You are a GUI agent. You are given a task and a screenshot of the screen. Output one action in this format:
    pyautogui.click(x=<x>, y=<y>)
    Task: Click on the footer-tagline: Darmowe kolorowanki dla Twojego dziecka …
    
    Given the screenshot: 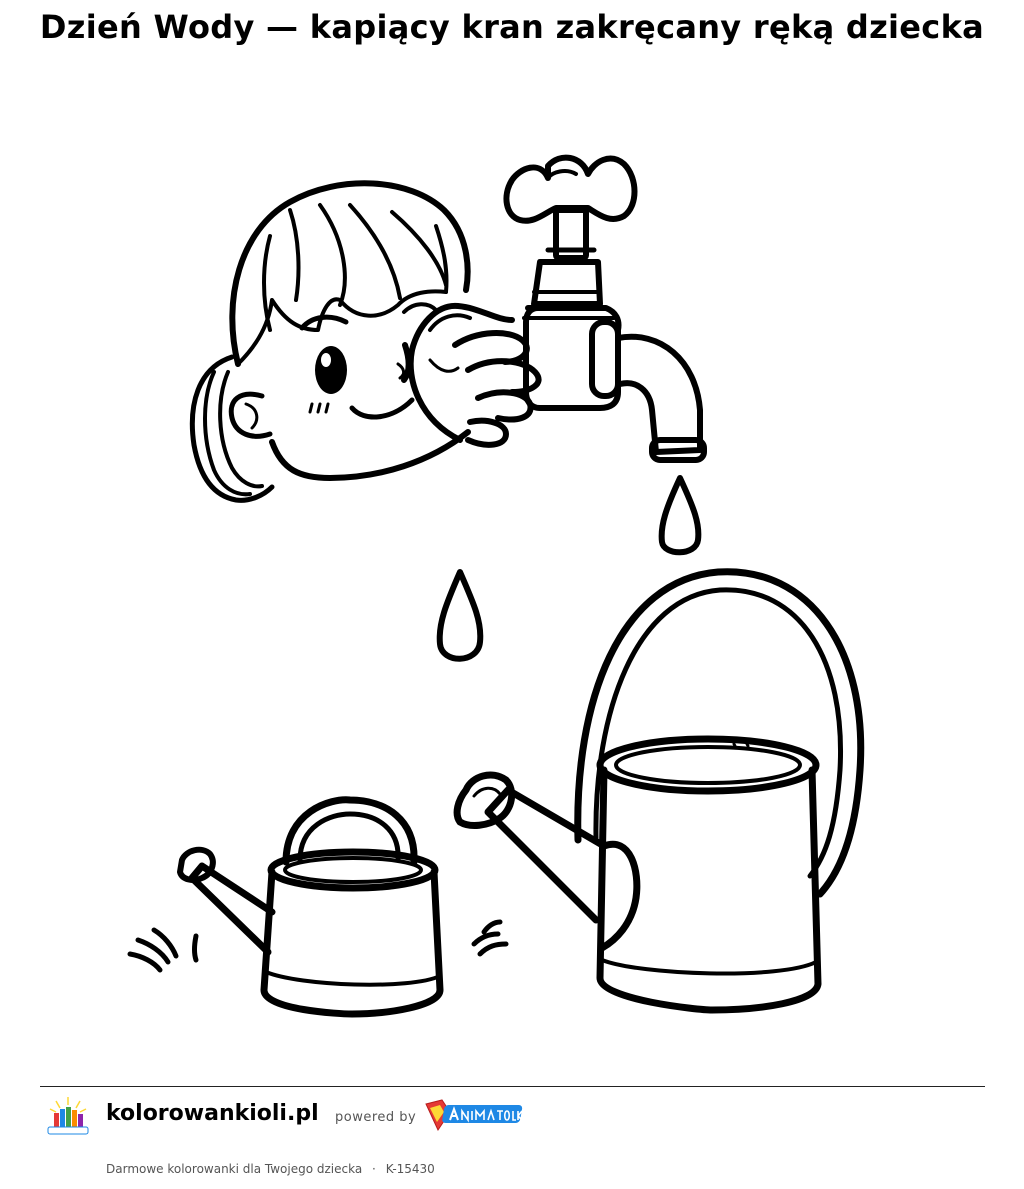 What is the action you would take?
    pyautogui.click(x=270, y=1169)
    